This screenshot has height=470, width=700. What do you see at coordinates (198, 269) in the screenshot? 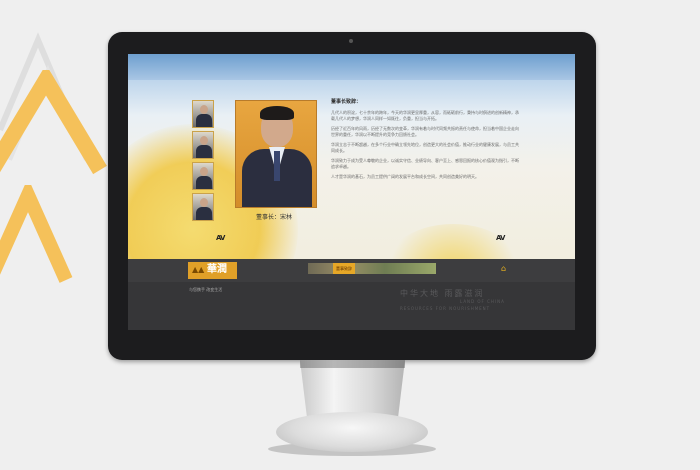
I see `logo-mark-icon: ▲▲` at bounding box center [198, 269].